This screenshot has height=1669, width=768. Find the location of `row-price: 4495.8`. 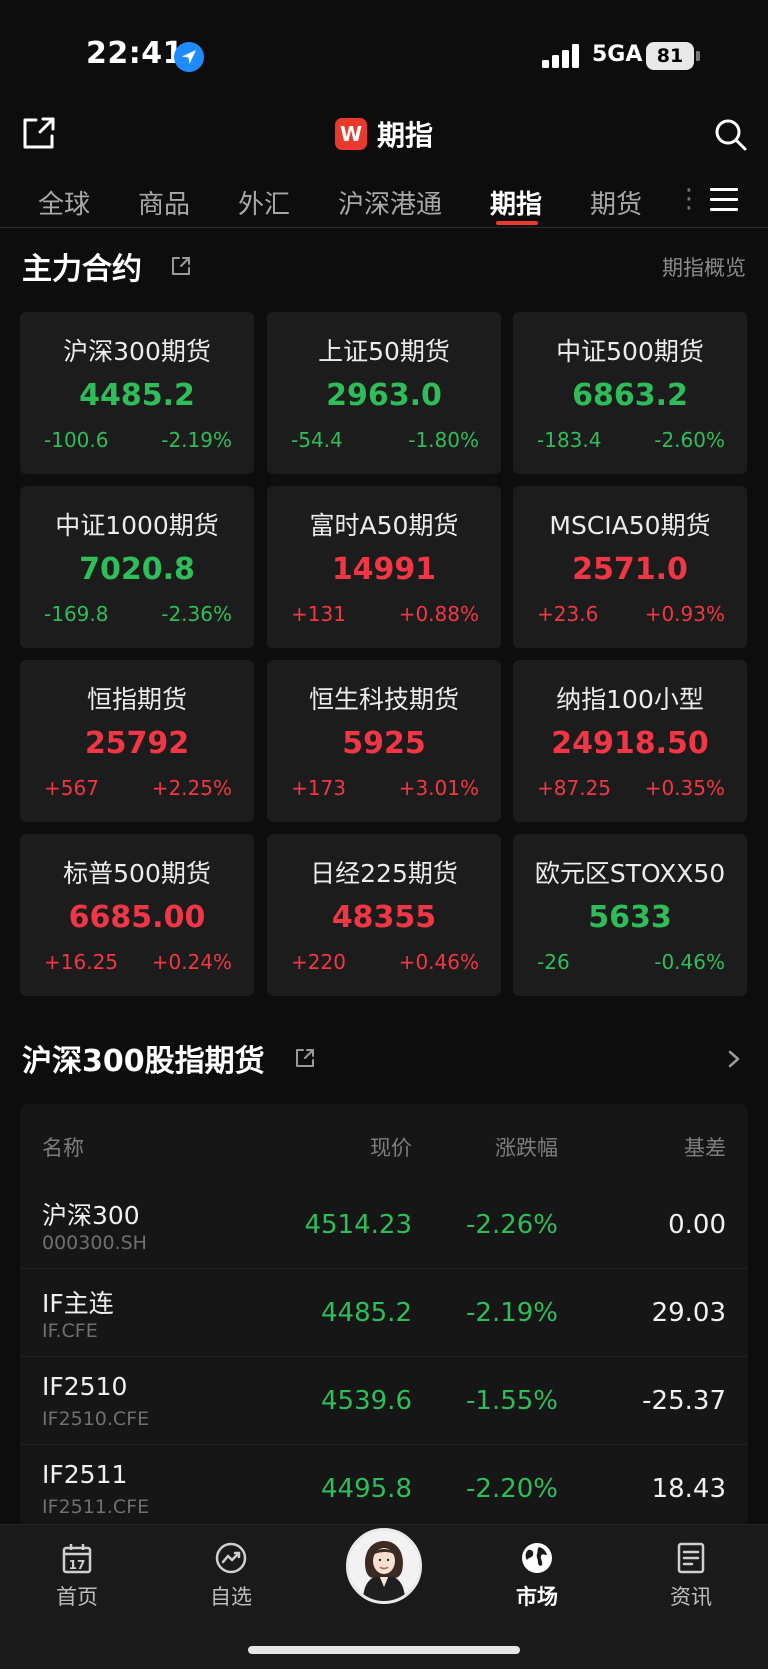

row-price: 4495.8 is located at coordinates (366, 1489).